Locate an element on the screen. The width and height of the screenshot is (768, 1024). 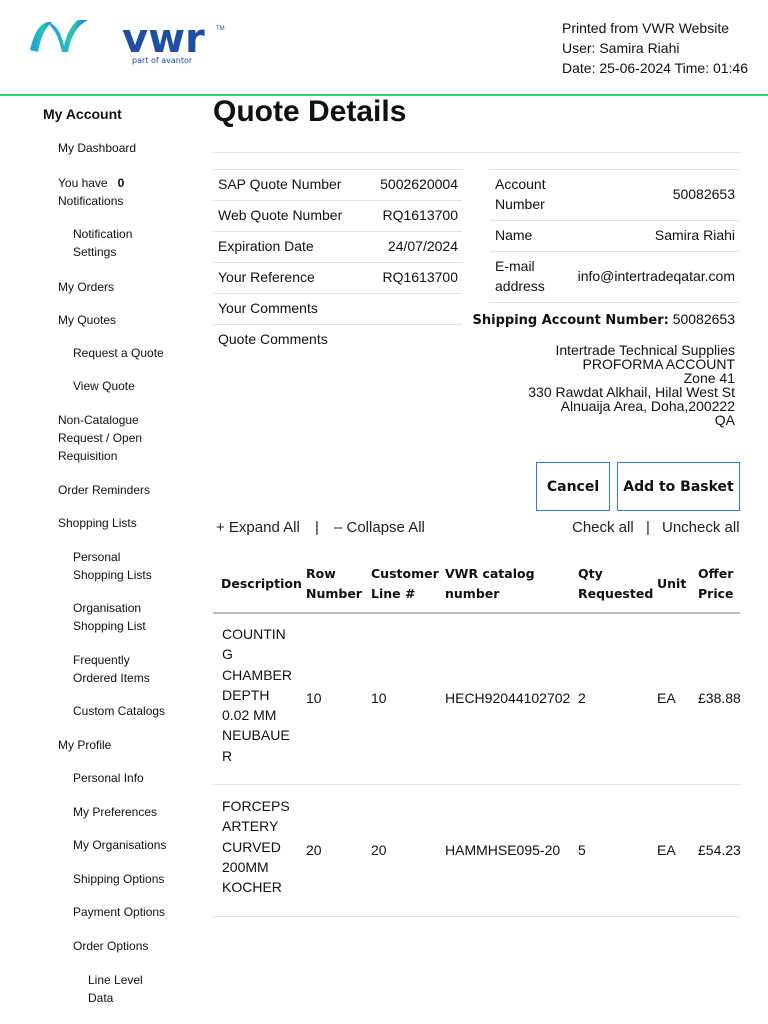
quote-info-label: Your Reference is located at coordinates (266, 277).